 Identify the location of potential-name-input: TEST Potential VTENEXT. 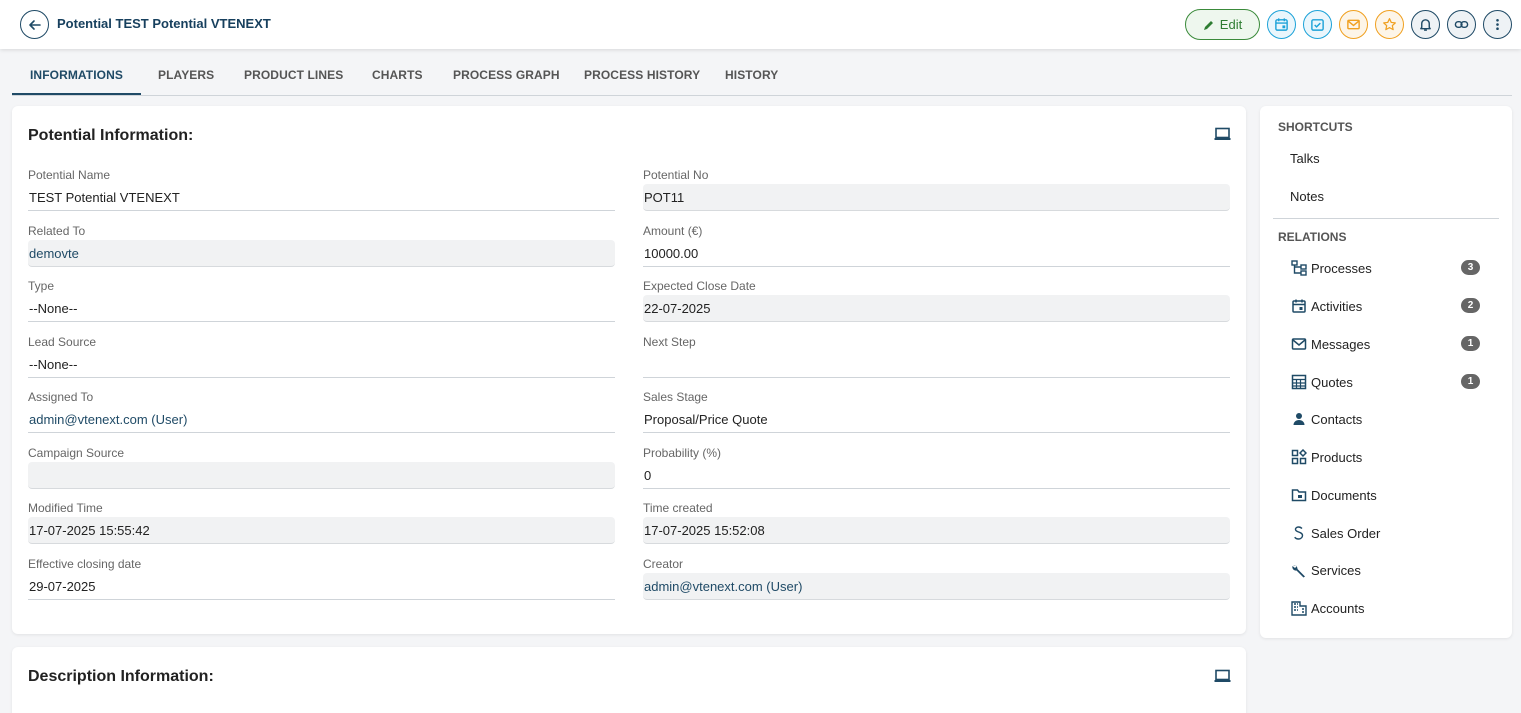
(321, 197).